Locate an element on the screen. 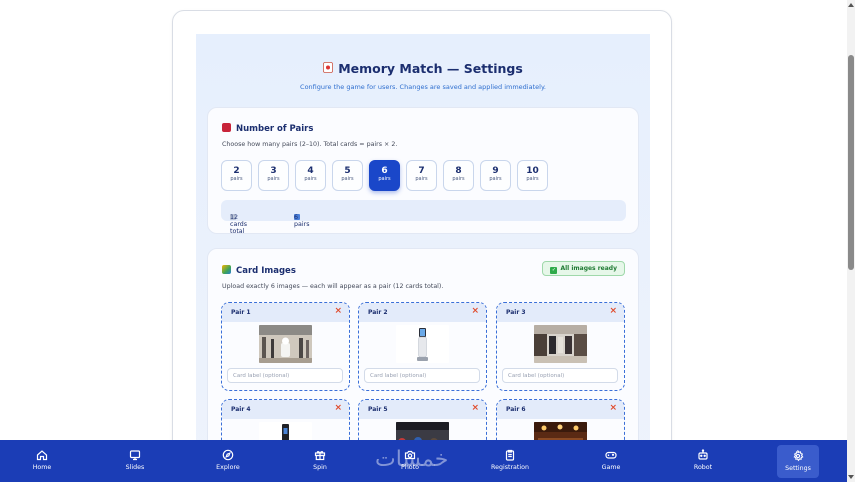 The height and width of the screenshot is (482, 855). nav-item-explore: Explore is located at coordinates (228, 461).